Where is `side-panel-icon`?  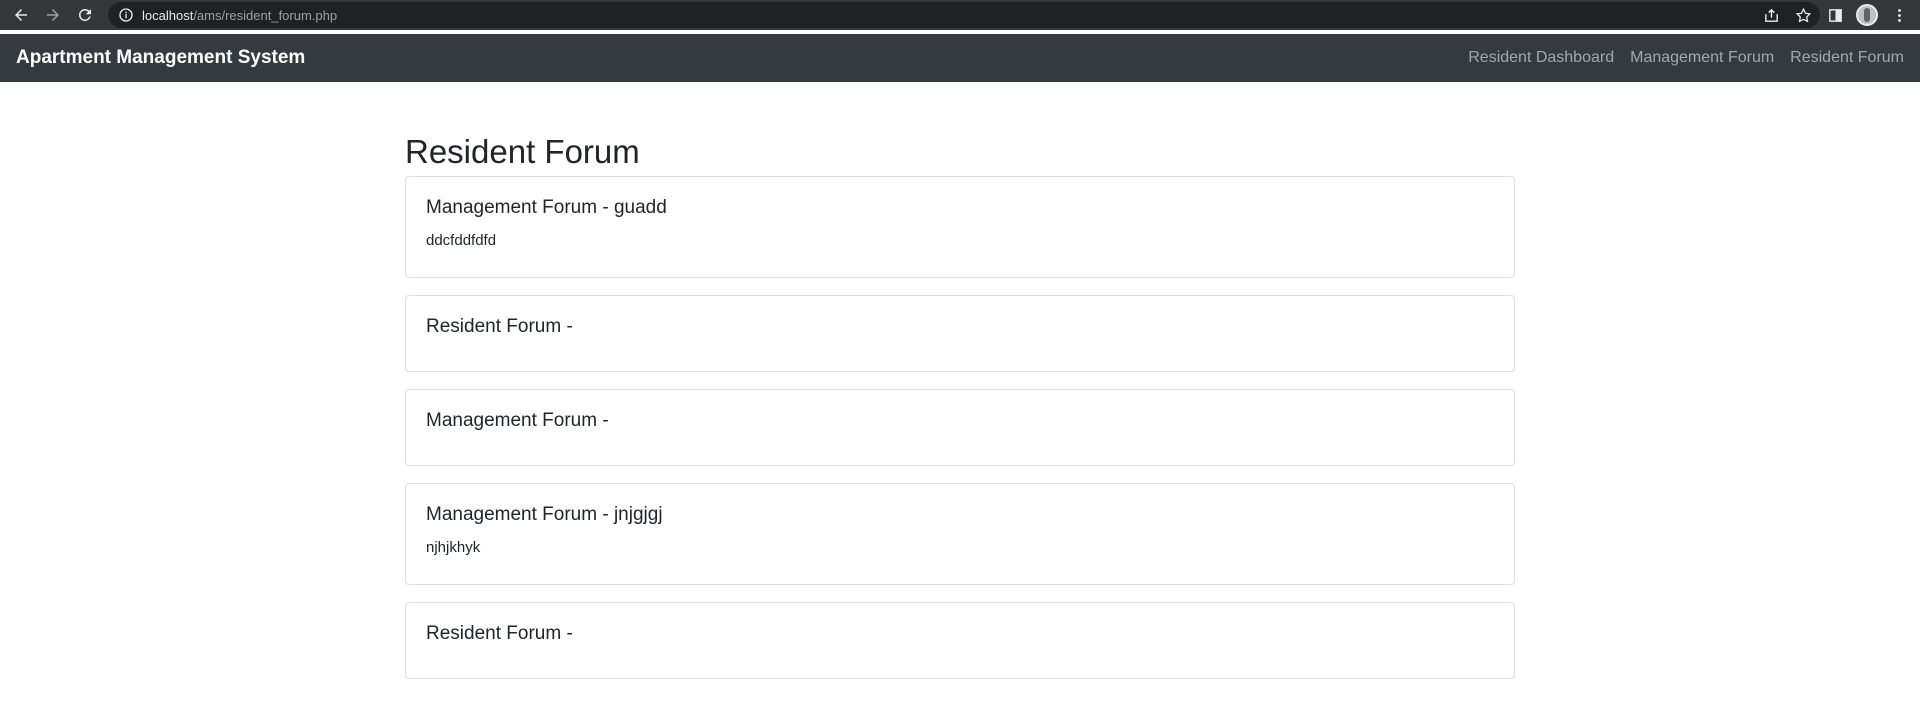 side-panel-icon is located at coordinates (1835, 15).